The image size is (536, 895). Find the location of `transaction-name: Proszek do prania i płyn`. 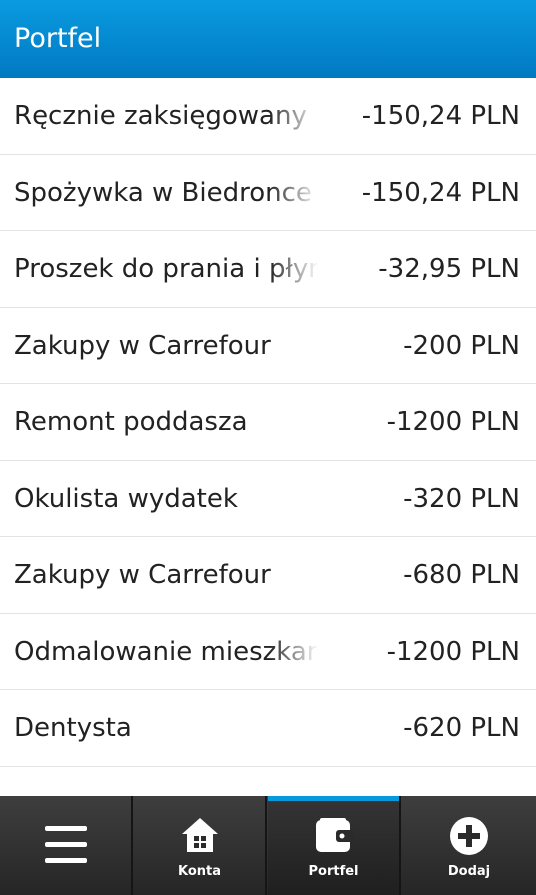

transaction-name: Proszek do prania i płyn is located at coordinates (166, 269).